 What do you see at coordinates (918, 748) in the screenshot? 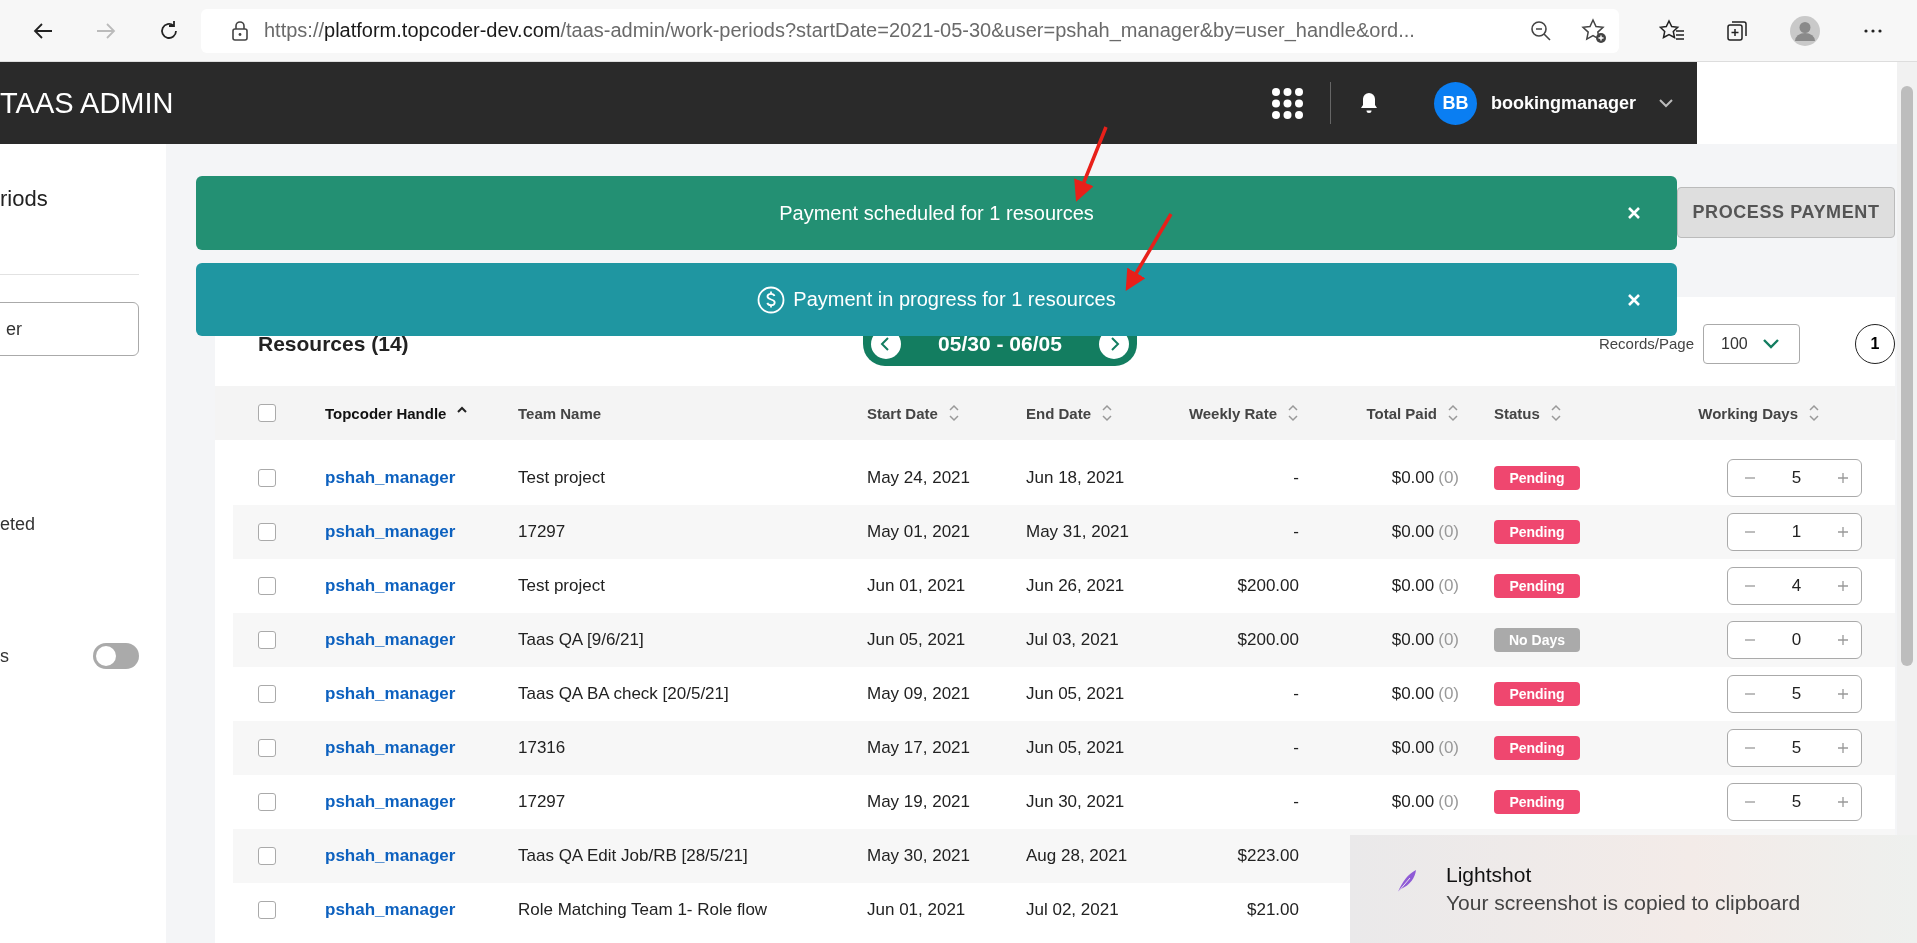
I see `start-date: May 17, 2021` at bounding box center [918, 748].